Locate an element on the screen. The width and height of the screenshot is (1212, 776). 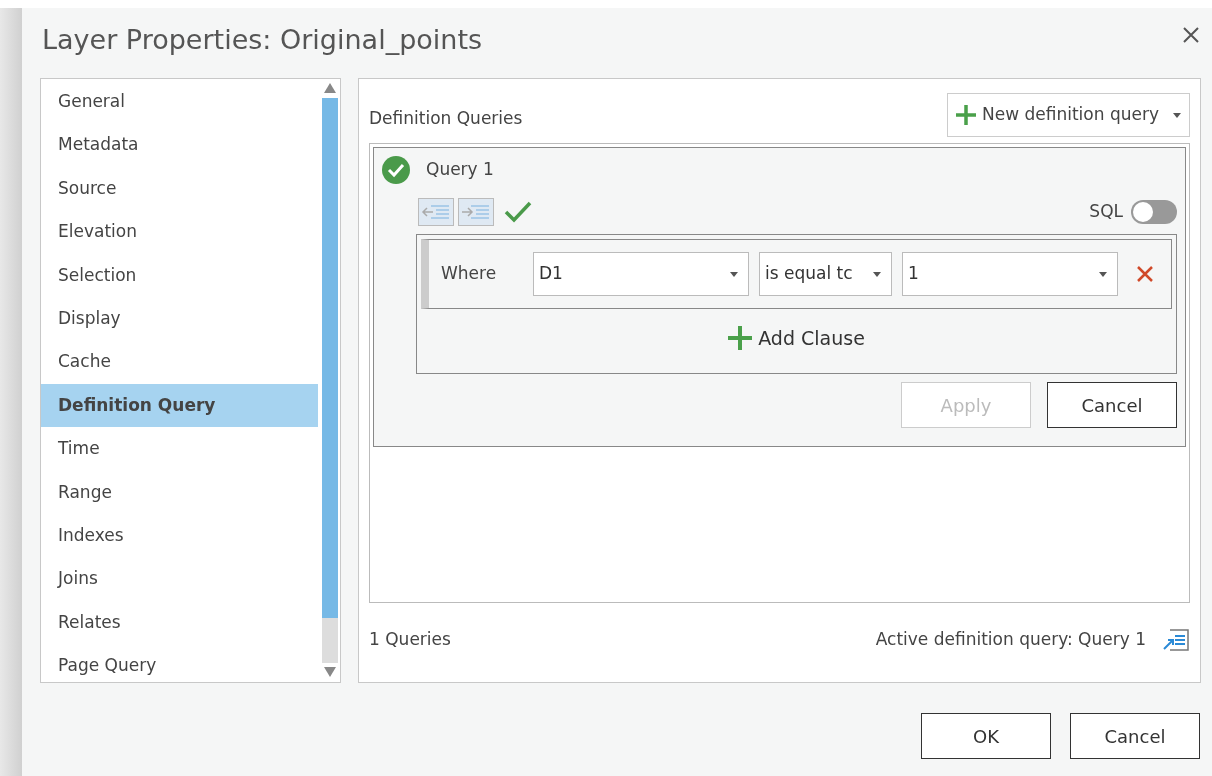
window-title: Layer Properties: Original_points is located at coordinates (262, 40).